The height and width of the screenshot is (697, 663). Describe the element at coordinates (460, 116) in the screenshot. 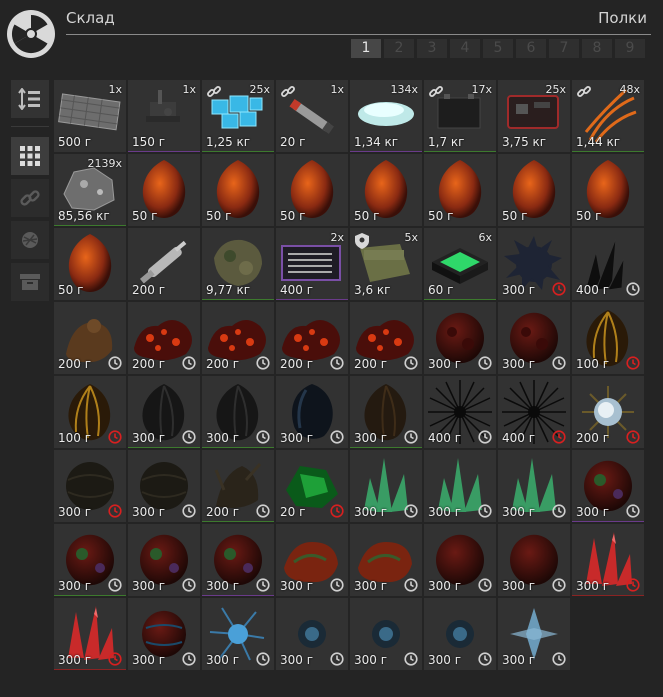

I see `inventory-slot: 17x 1,7 кг` at that location.